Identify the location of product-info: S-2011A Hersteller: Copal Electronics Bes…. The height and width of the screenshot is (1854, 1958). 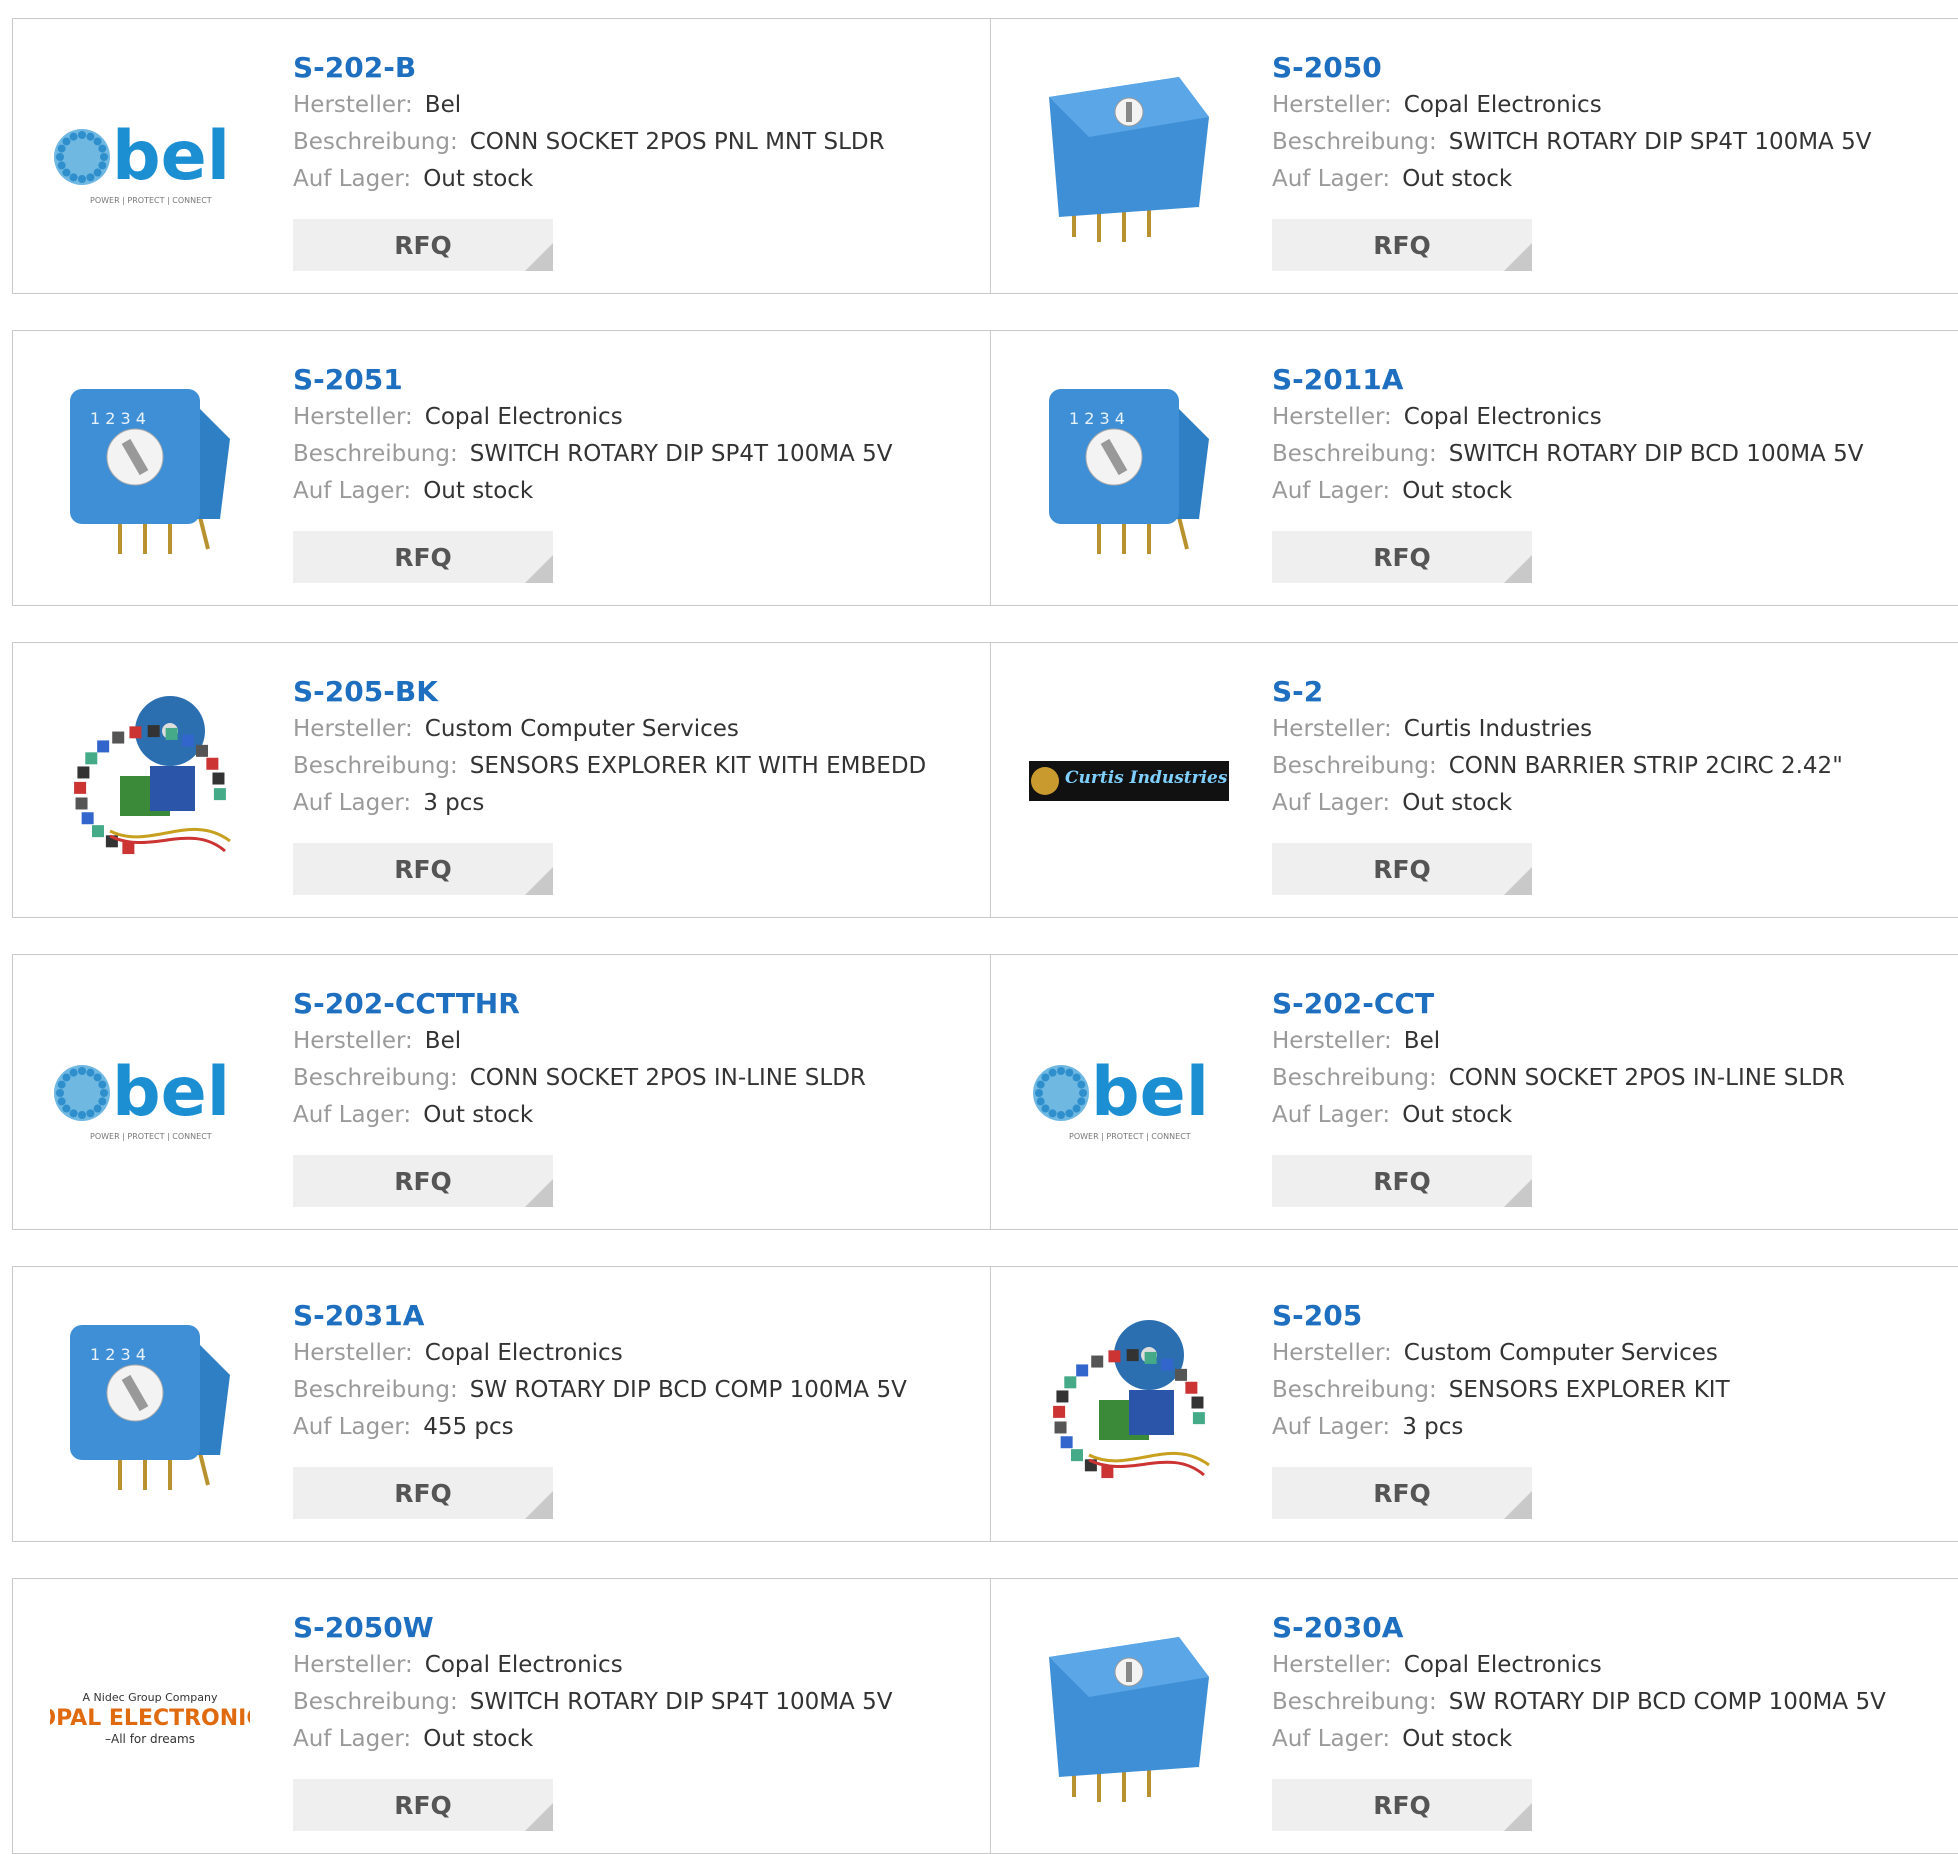
(1612, 435).